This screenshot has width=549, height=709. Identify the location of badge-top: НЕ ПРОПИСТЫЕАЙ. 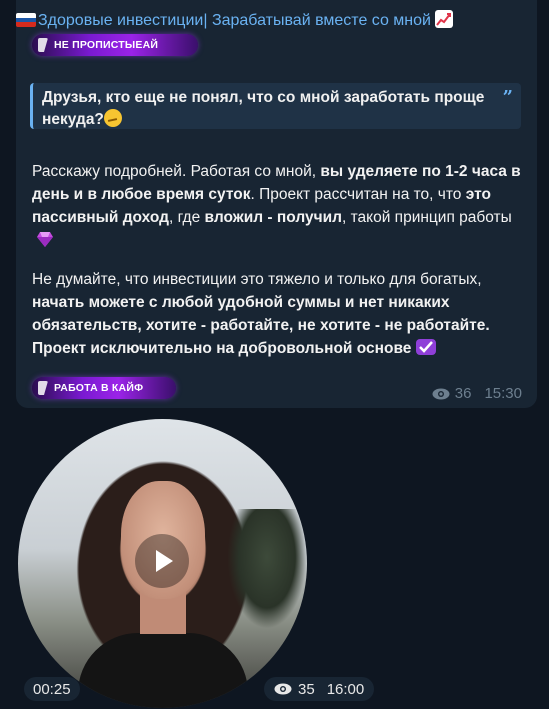
(115, 45).